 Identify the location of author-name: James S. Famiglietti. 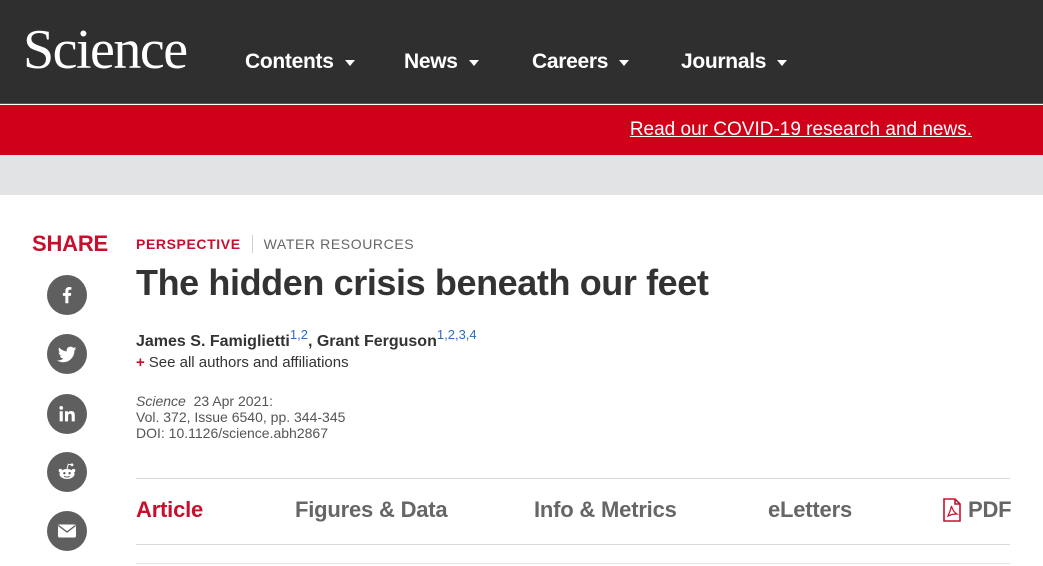
(213, 341).